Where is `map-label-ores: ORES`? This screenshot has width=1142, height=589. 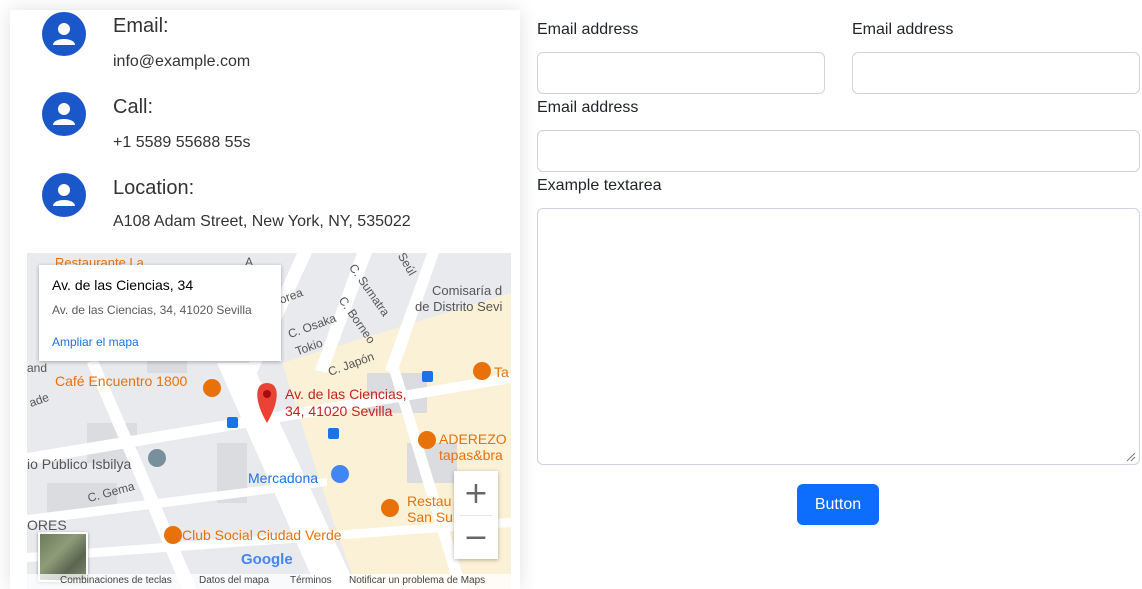
map-label-ores: ORES is located at coordinates (47, 525).